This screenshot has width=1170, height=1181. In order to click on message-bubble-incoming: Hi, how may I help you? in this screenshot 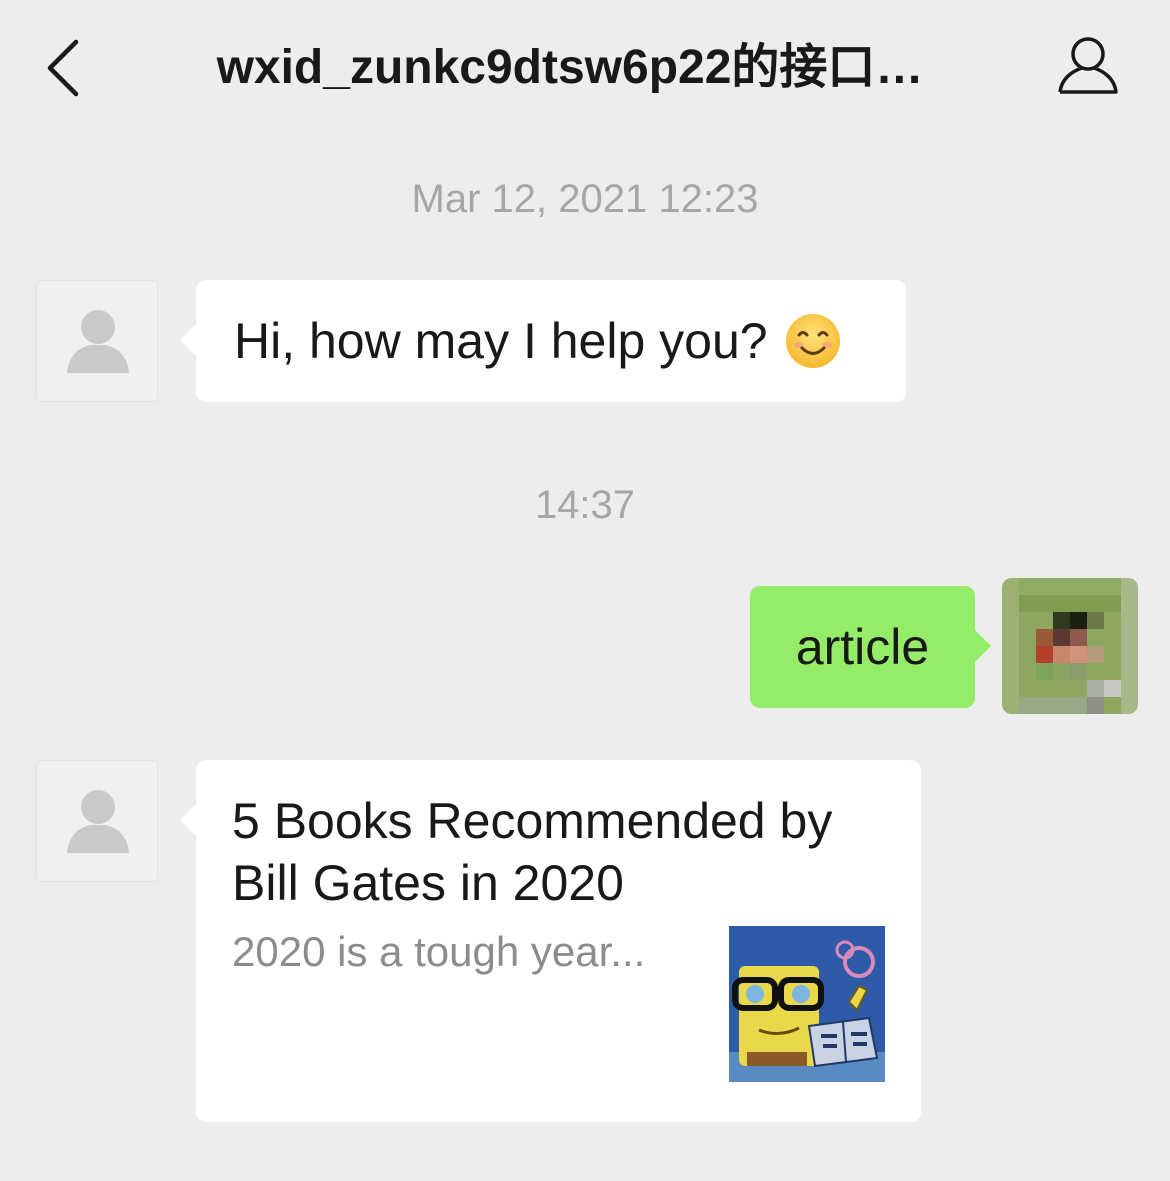, I will do `click(543, 341)`.